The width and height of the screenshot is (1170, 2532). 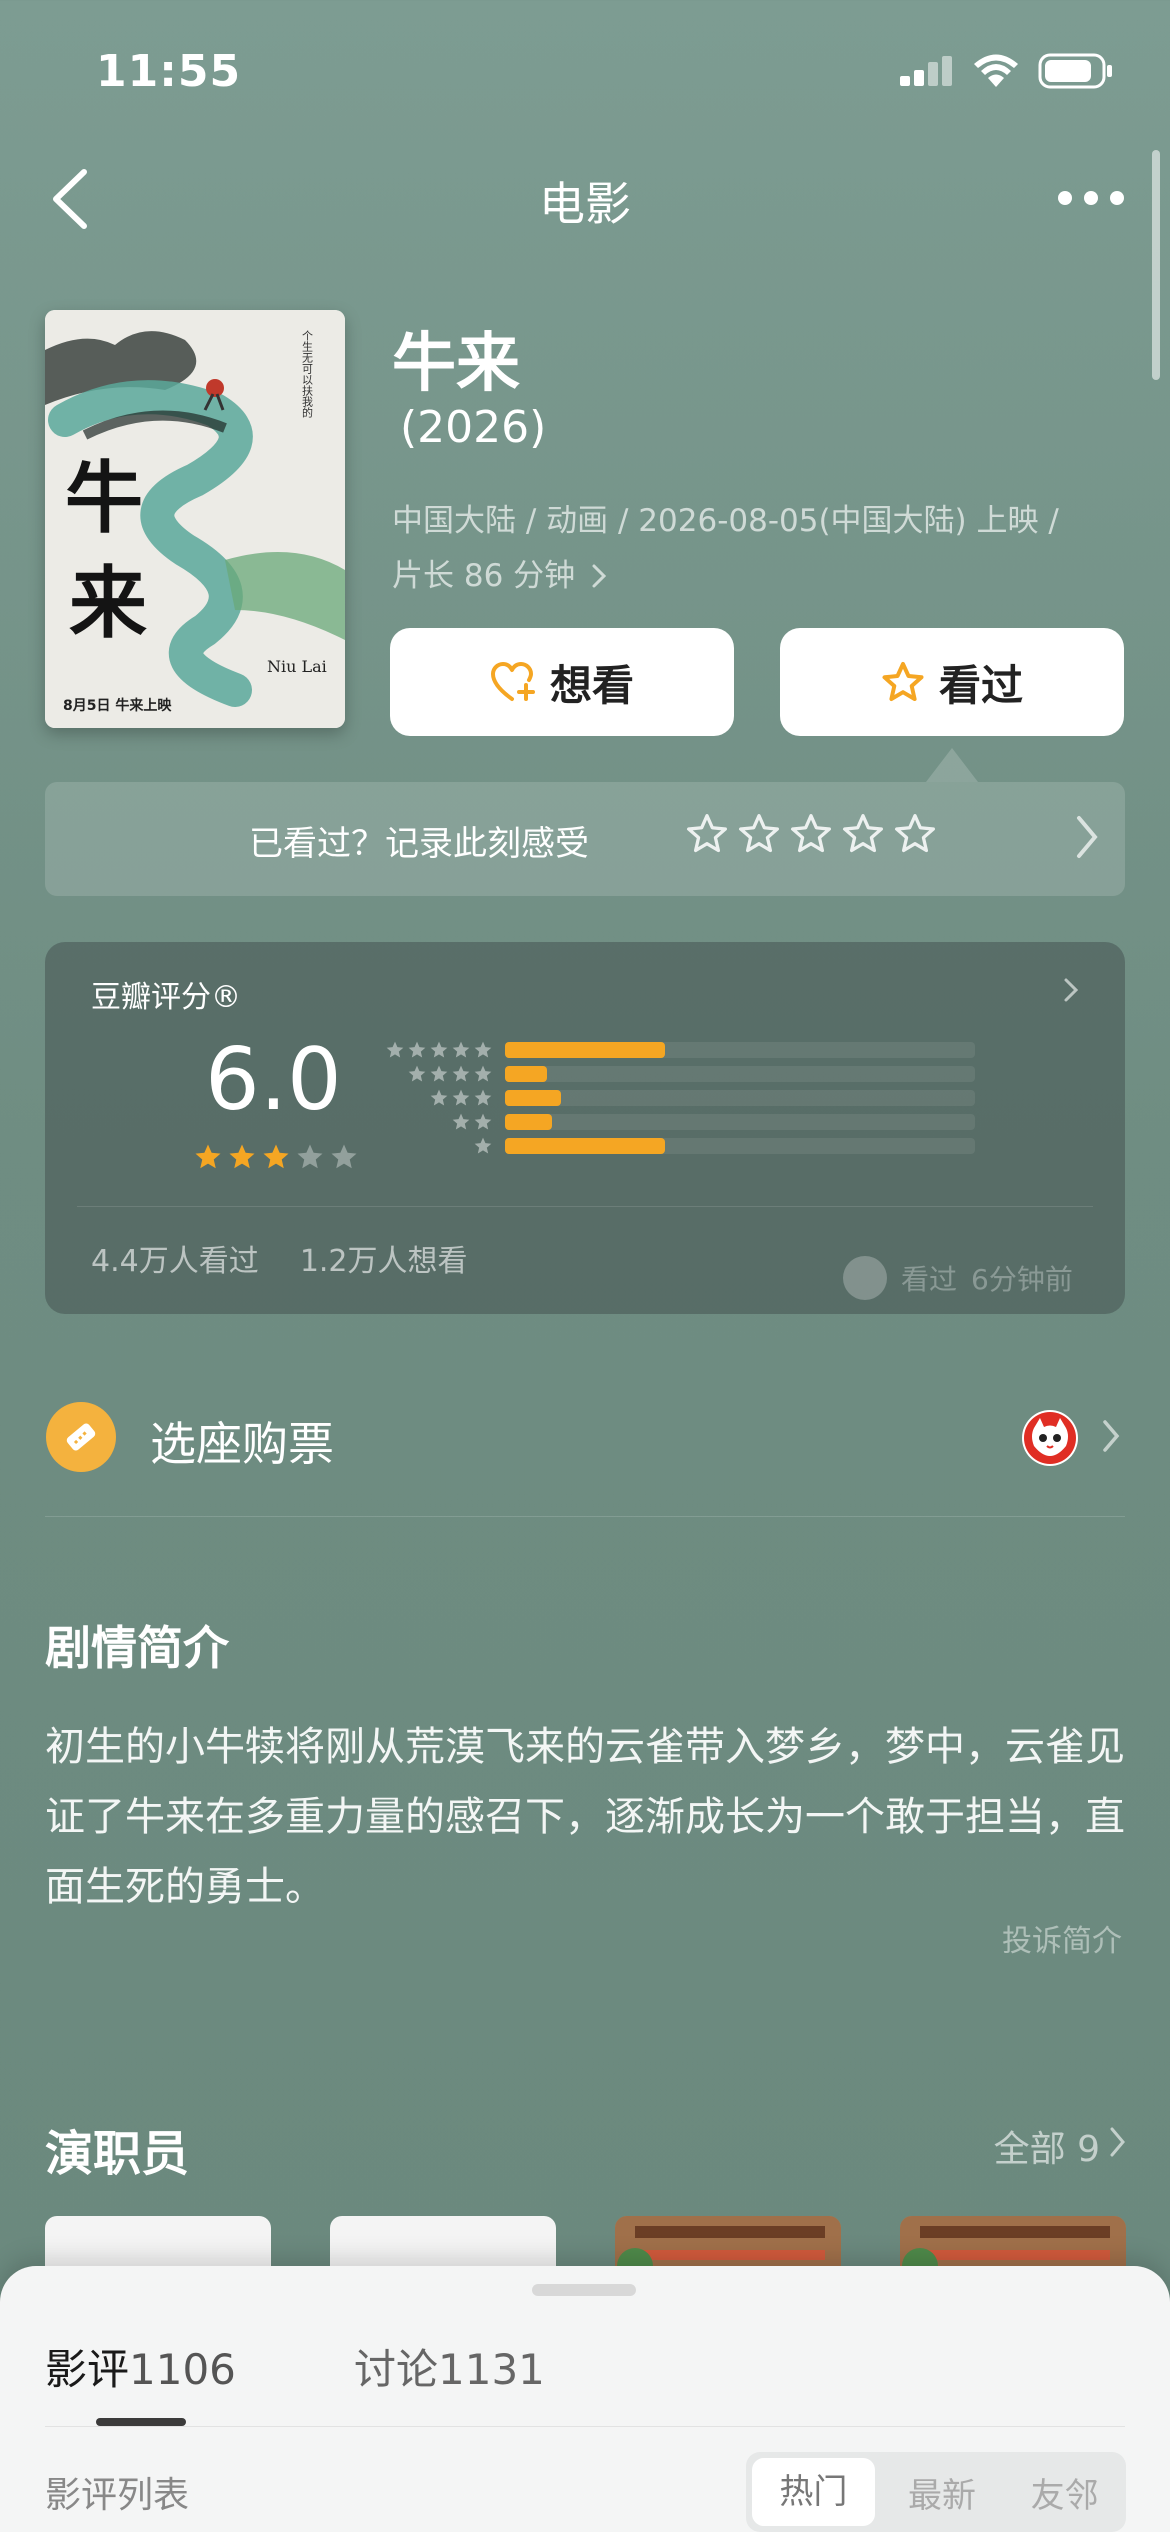 I want to click on review-list-label: 影评列表, so click(x=117, y=2495).